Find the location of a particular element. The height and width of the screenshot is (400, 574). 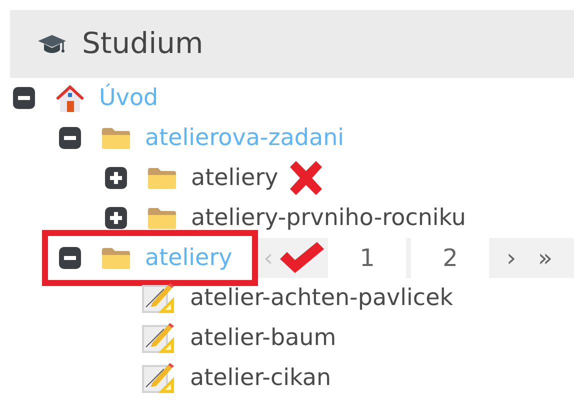

tree-item-label: atelier-baum is located at coordinates (263, 338).